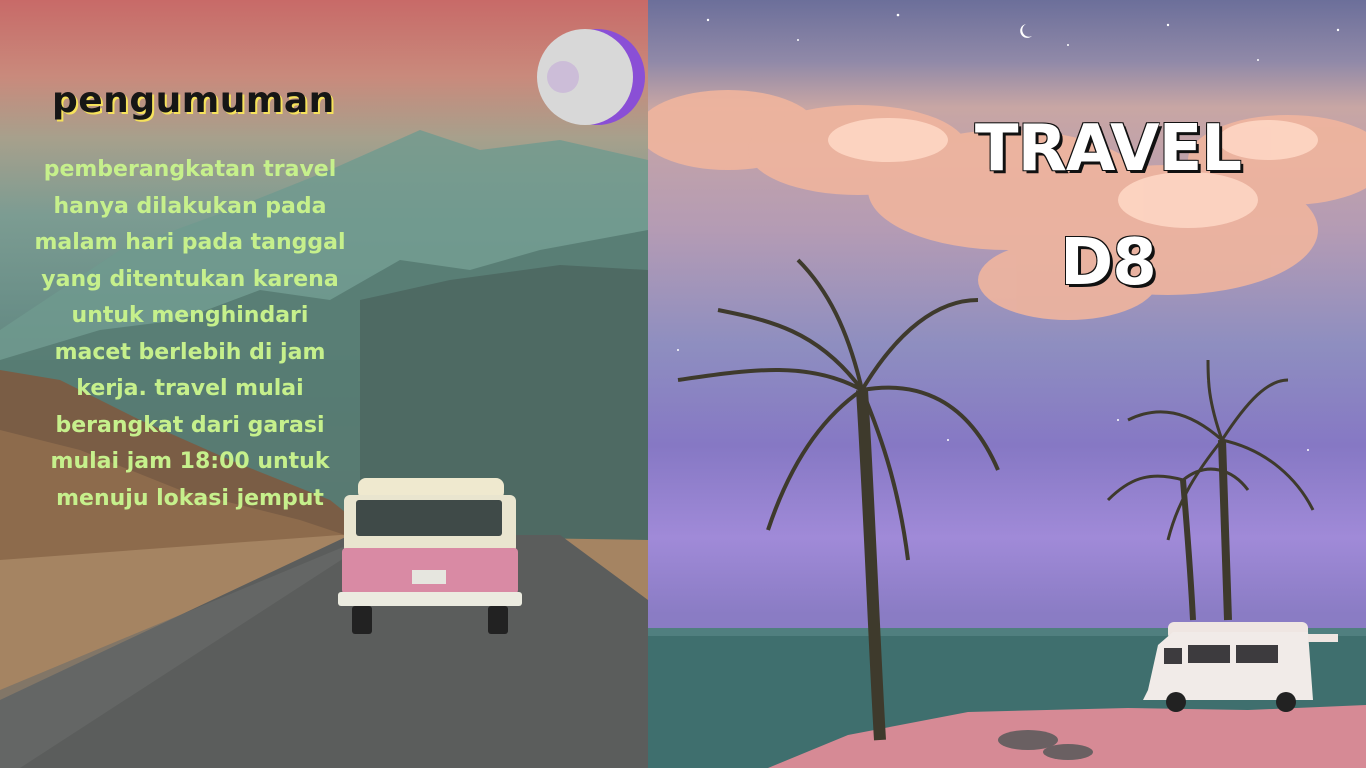 The image size is (1366, 768). What do you see at coordinates (1210, 490) in the screenshot?
I see `palm-tree-right` at bounding box center [1210, 490].